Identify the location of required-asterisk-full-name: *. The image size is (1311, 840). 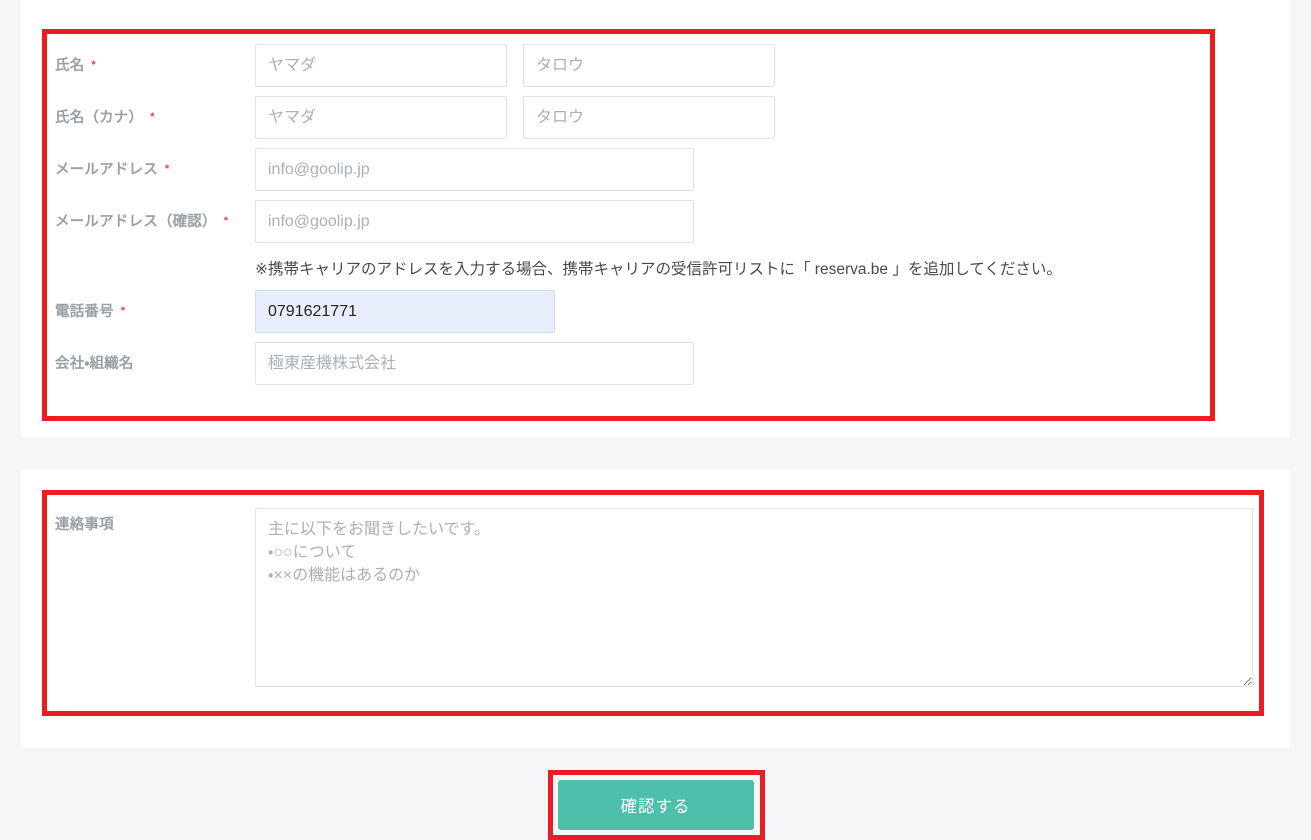
(93, 65).